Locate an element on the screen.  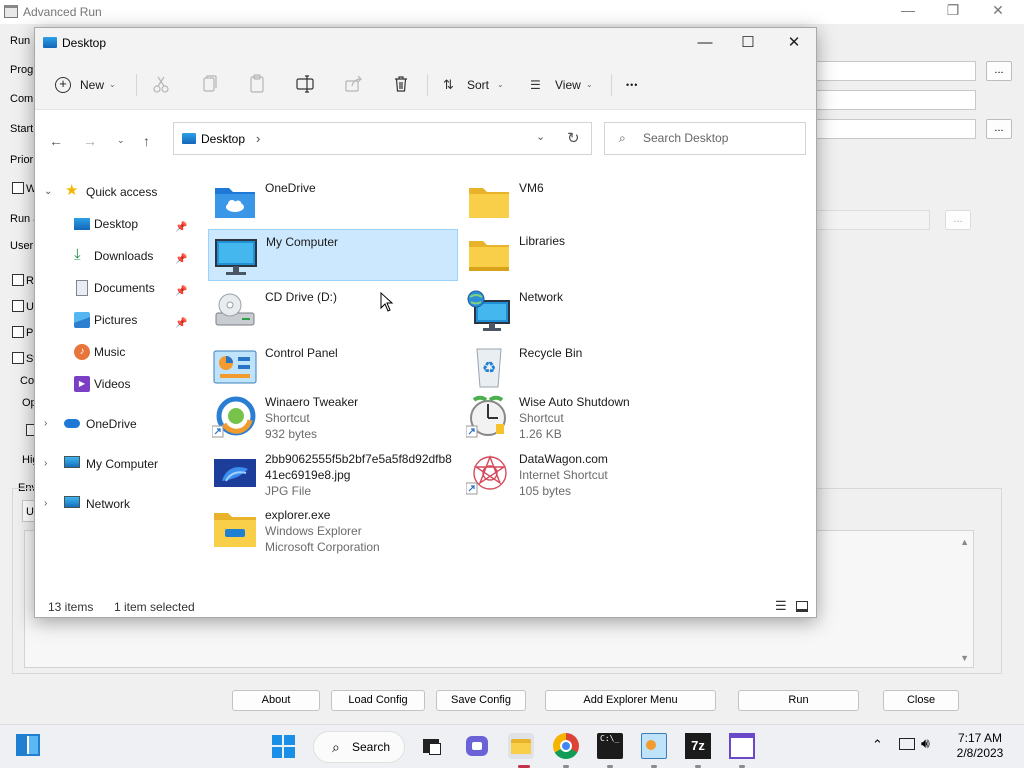
view-button: ☰ View ⌄ is located at coordinates (565, 85).